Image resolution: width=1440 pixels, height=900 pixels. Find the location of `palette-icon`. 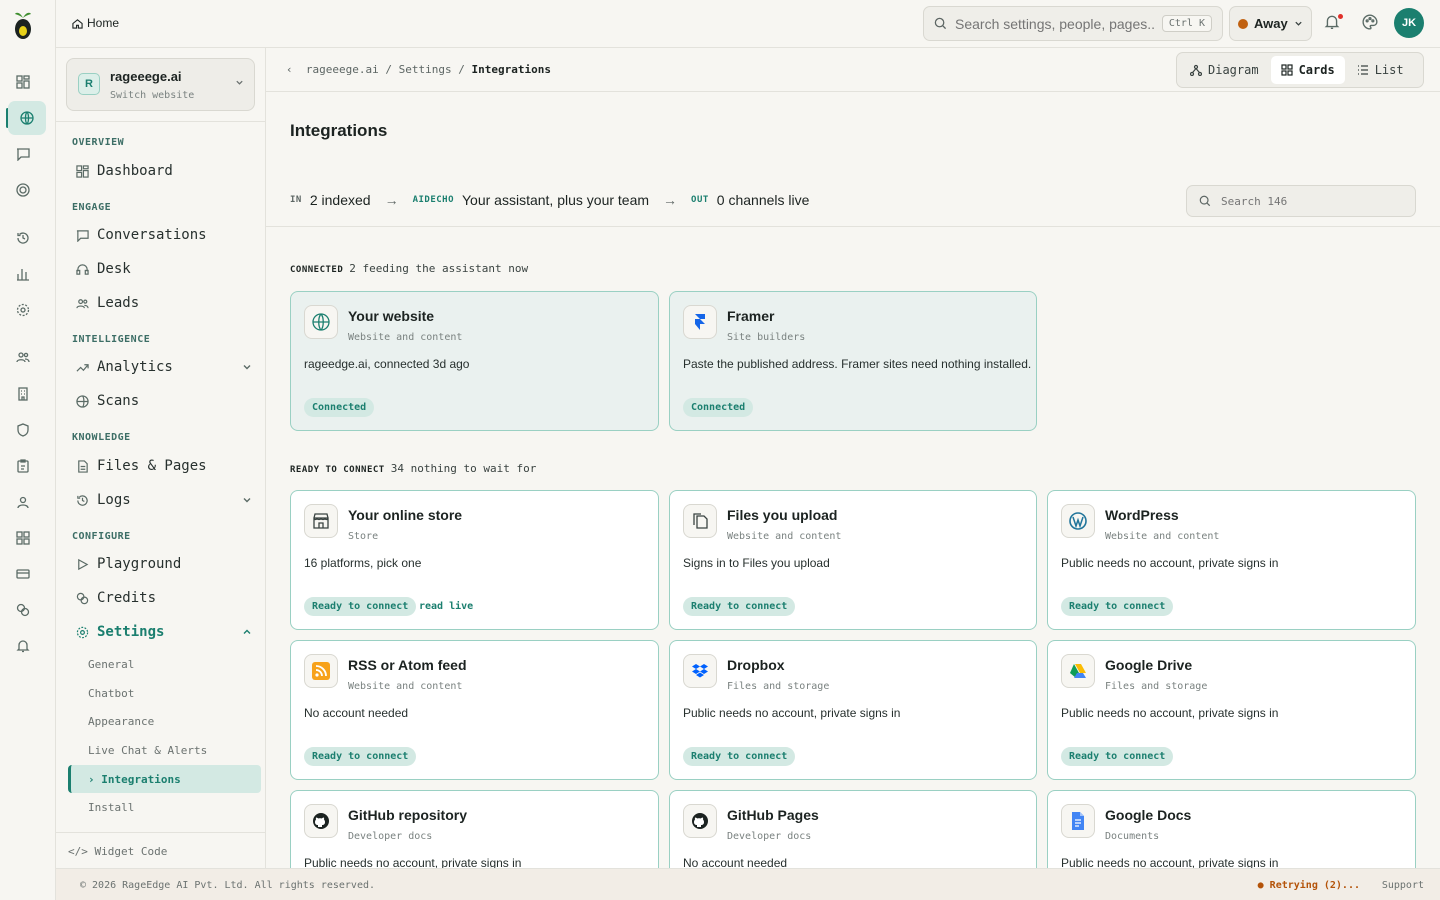

palette-icon is located at coordinates (1370, 22).